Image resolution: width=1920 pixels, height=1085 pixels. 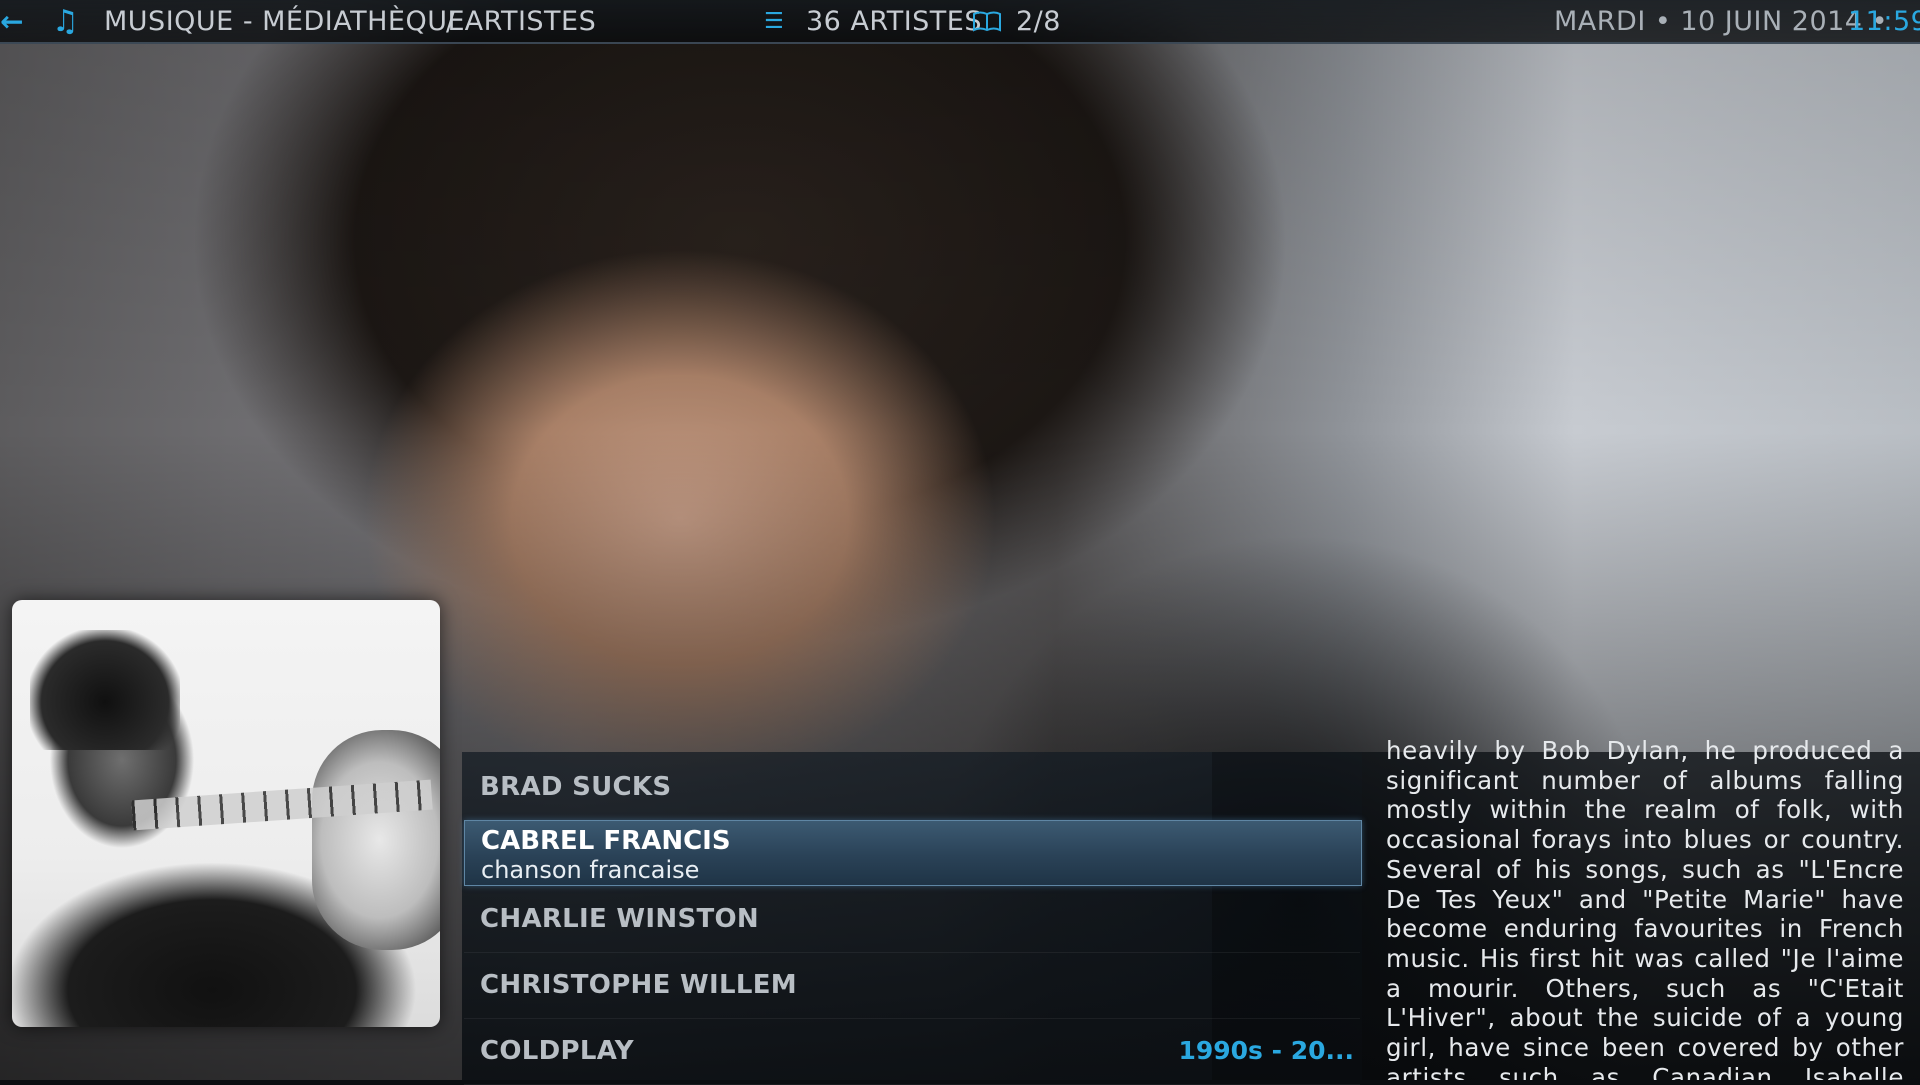 I want to click on list-item: CHARLIE WINSTON, so click(x=912, y=920).